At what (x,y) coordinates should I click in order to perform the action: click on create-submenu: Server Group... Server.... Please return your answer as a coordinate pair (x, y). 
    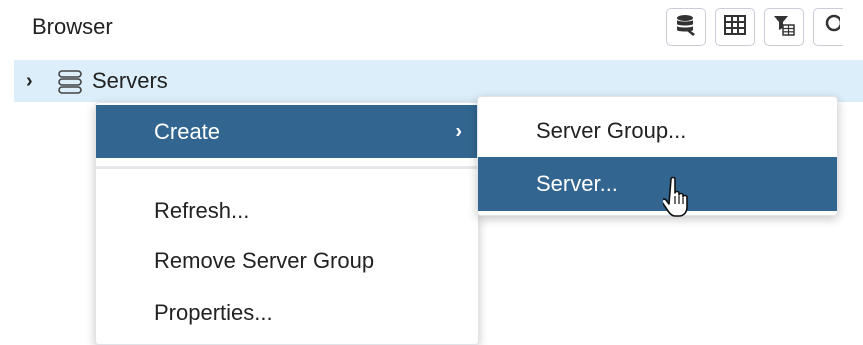
    Looking at the image, I should click on (657, 156).